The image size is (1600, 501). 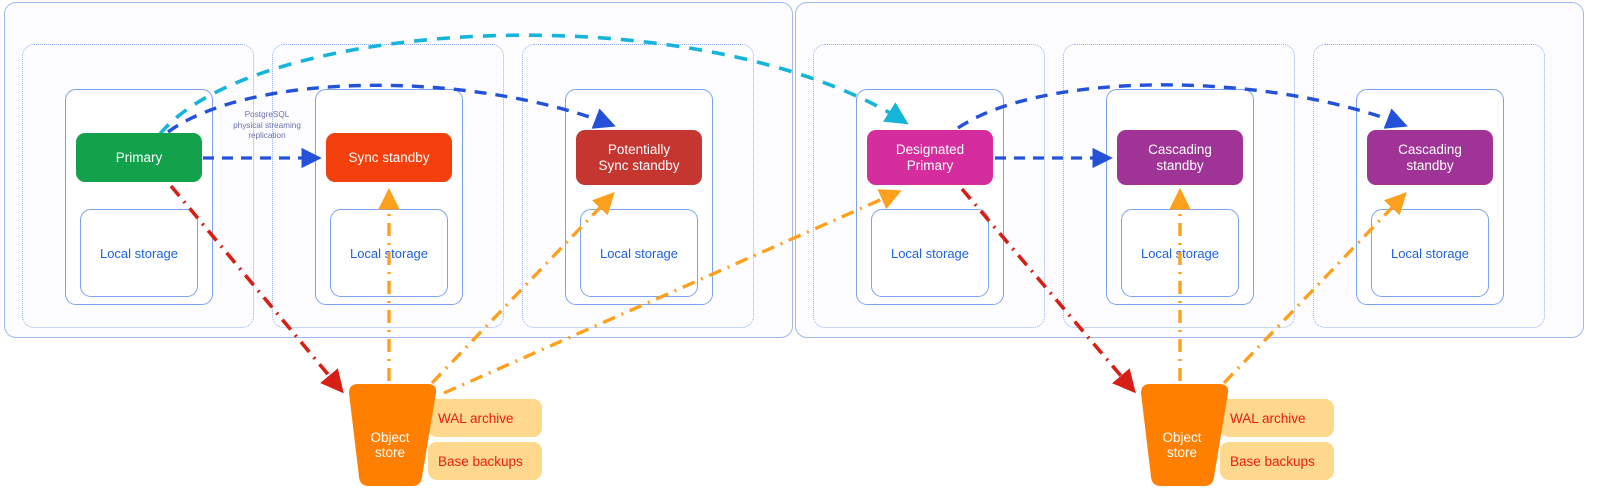 I want to click on c1-base-backups-label: Base backups, so click(x=480, y=461).